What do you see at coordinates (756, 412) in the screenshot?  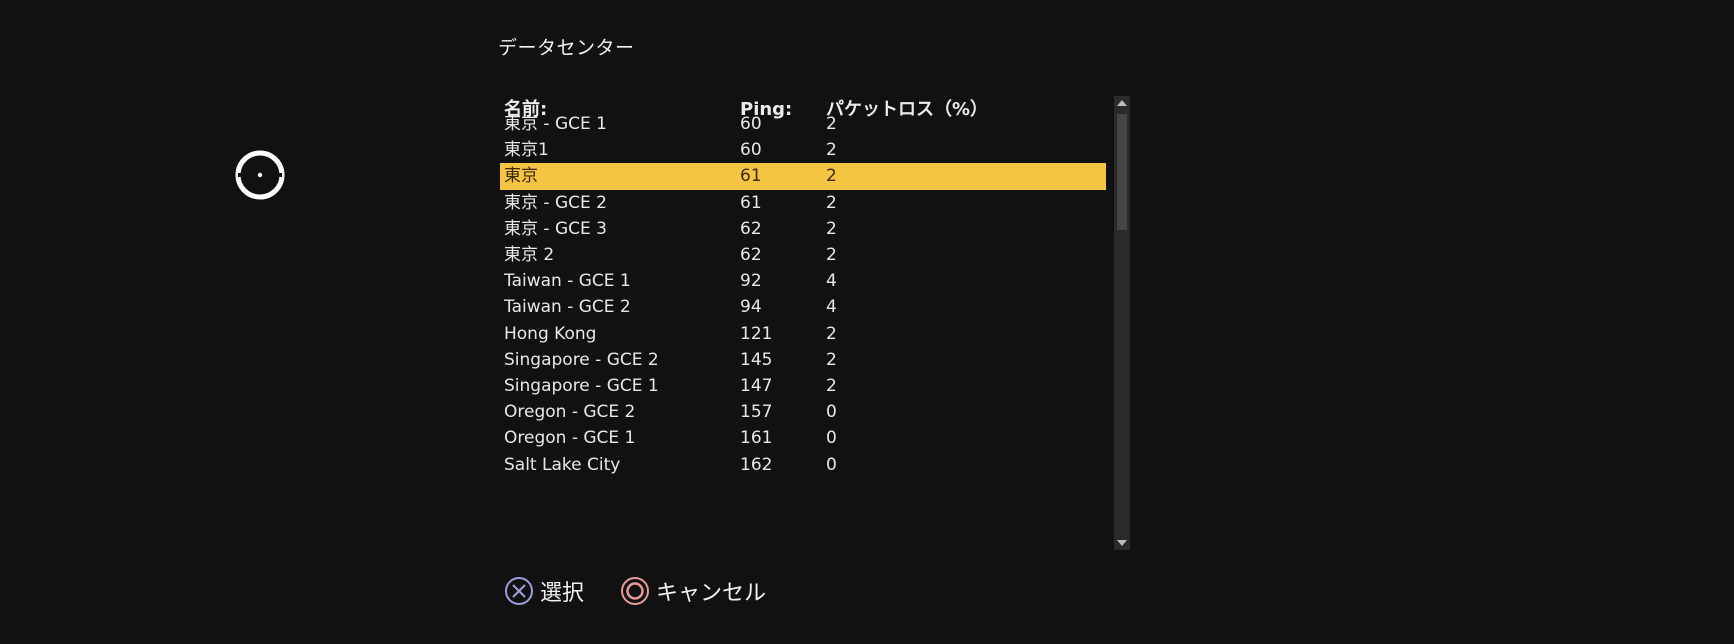 I see `row-ping: 157` at bounding box center [756, 412].